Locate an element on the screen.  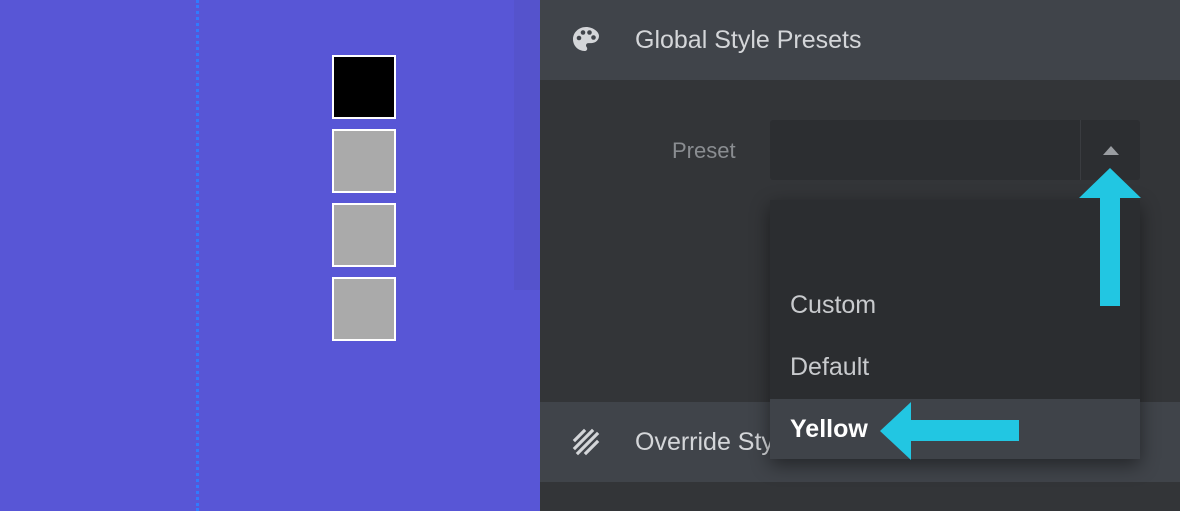
hatch-stripes-icon is located at coordinates (586, 442).